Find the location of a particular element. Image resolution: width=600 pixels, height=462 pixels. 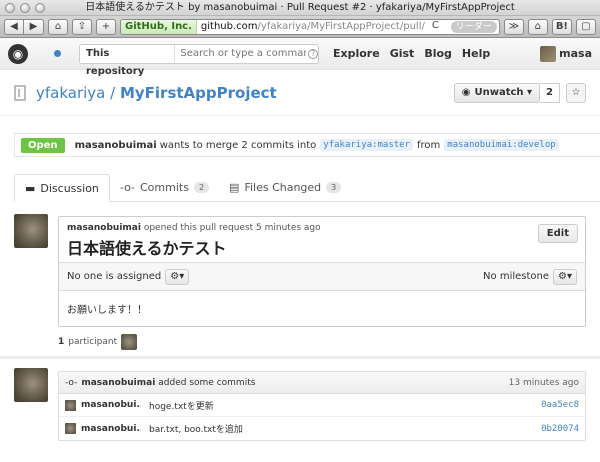

star-icon: ☆ is located at coordinates (576, 92).